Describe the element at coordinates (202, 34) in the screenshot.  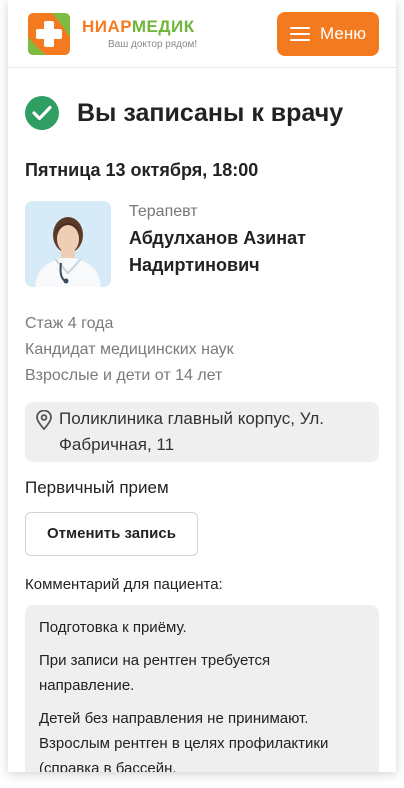
I see `header: НИАРМЕДИК Ваш доктор рядом! Меню` at that location.